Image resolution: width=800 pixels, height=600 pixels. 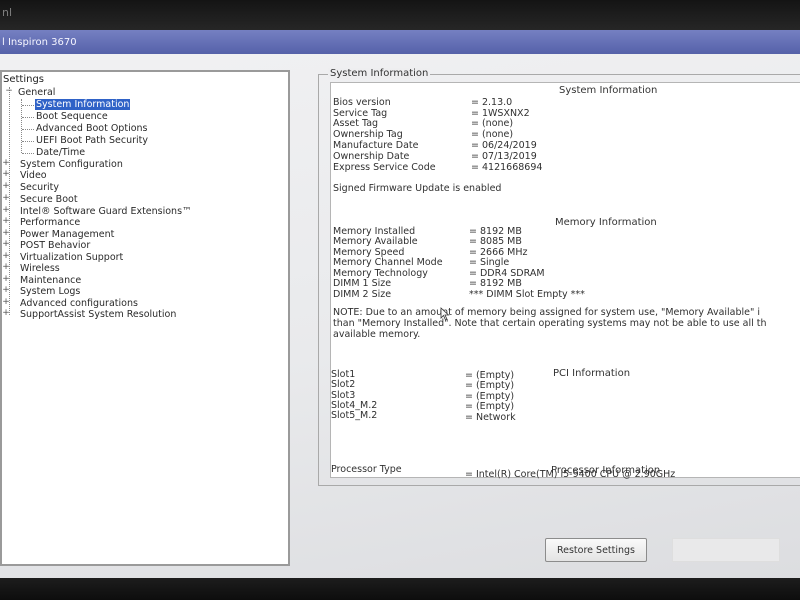 What do you see at coordinates (495, 241) in the screenshot?
I see `info-value: = 8085 MB` at bounding box center [495, 241].